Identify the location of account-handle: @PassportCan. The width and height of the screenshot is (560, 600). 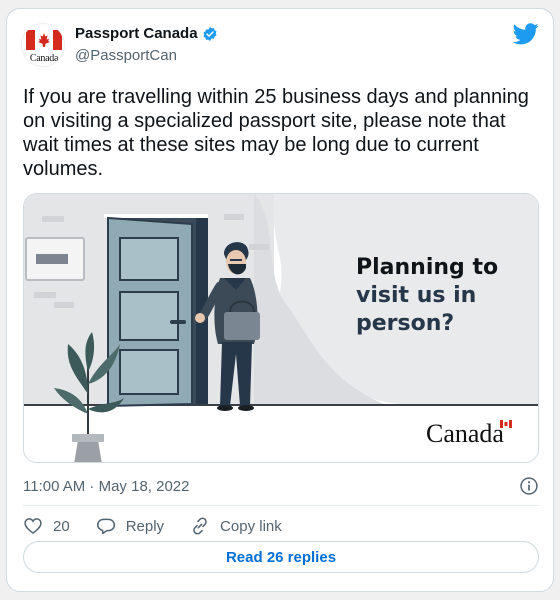
(126, 55).